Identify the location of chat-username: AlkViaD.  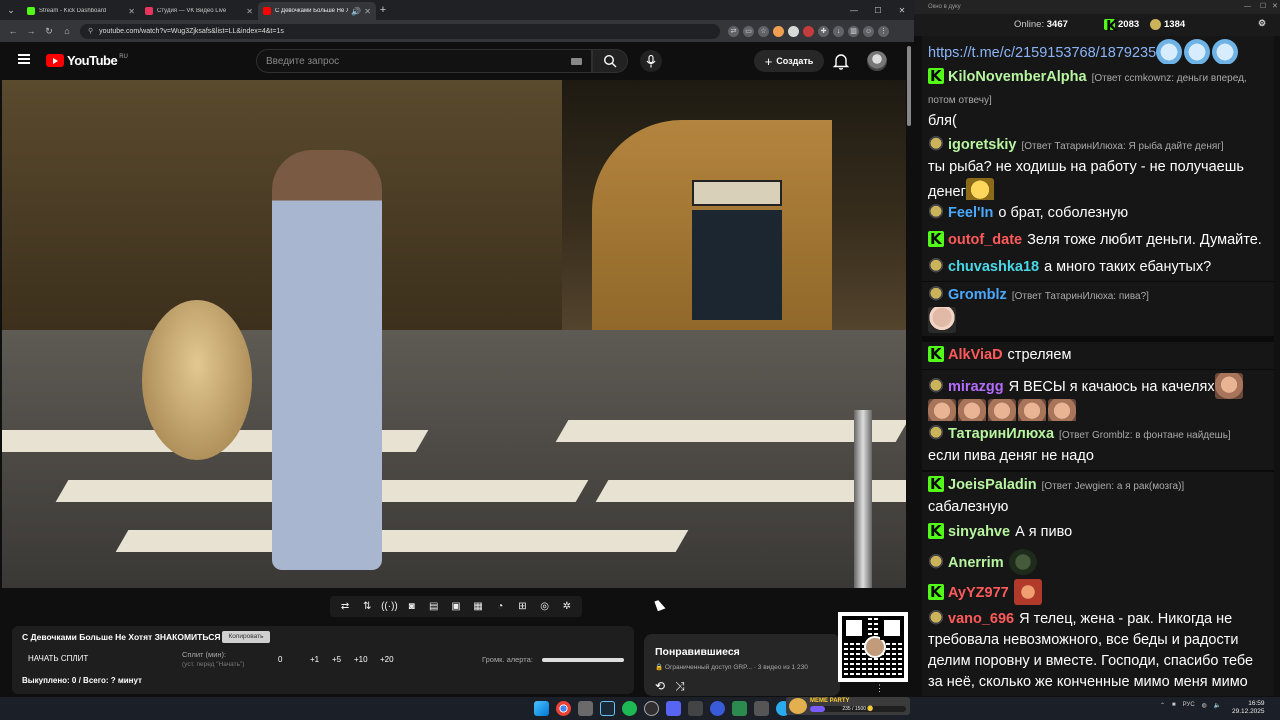
(975, 355).